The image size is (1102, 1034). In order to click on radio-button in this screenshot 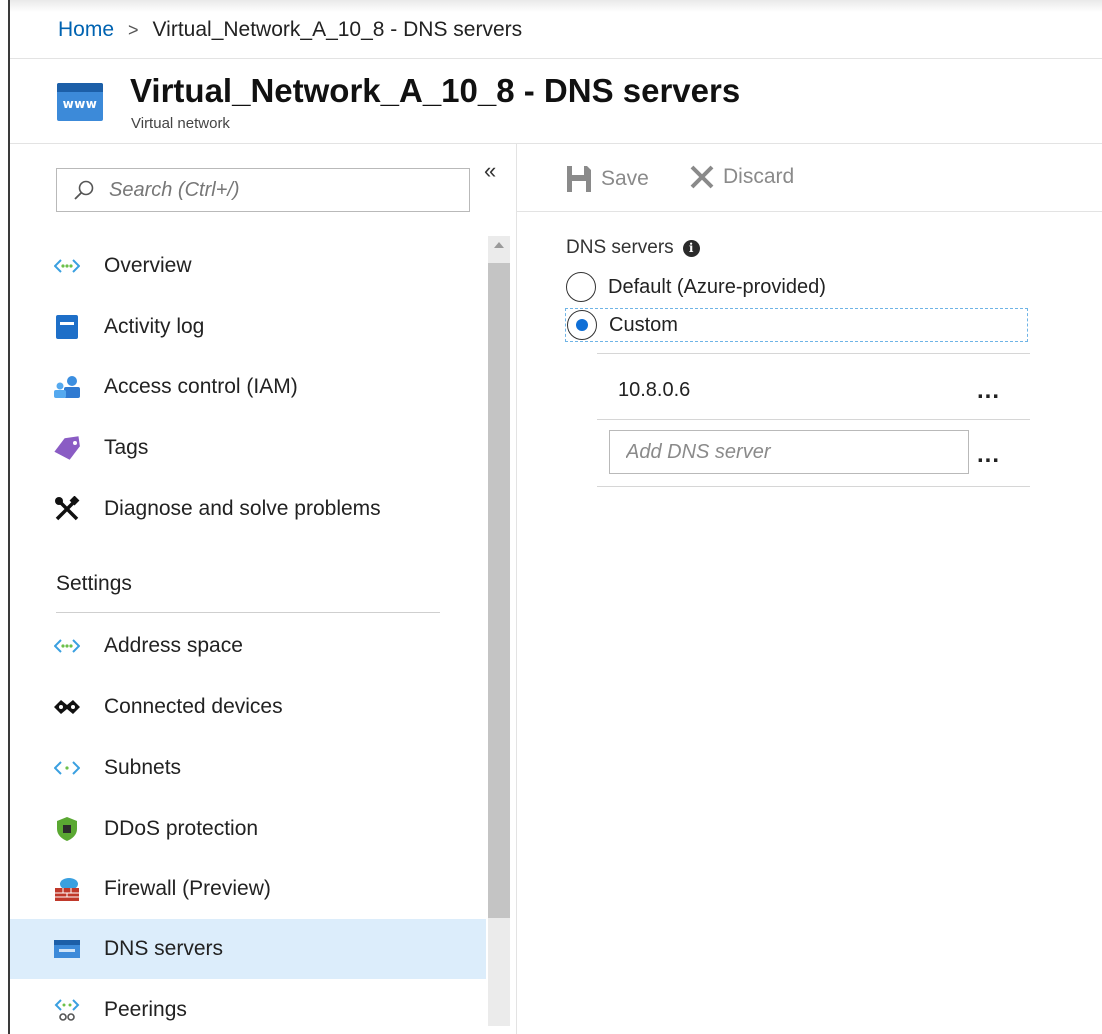, I will do `click(581, 287)`.